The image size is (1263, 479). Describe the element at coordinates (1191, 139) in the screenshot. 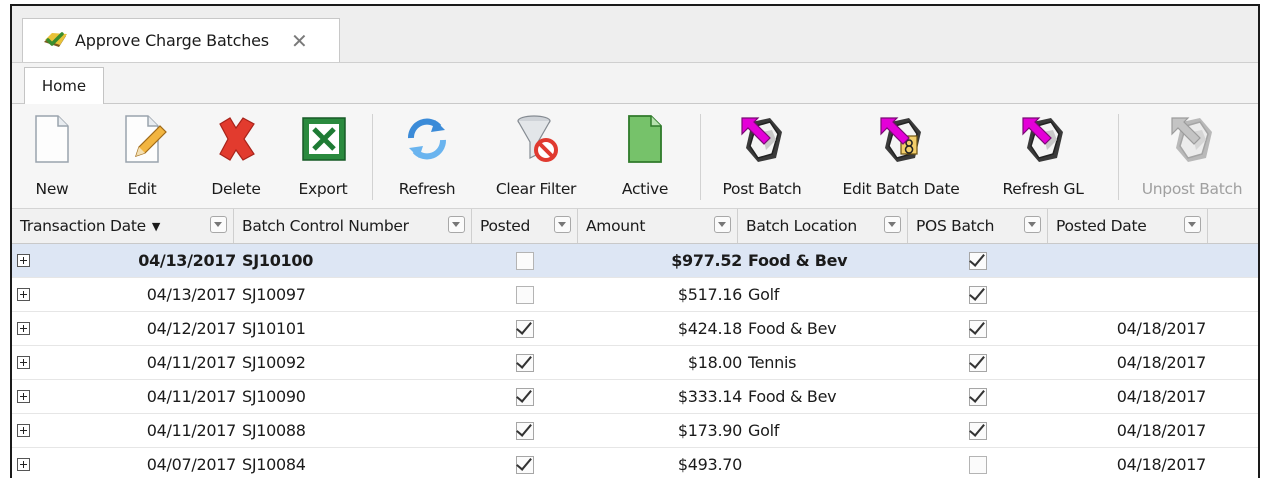

I see `unpost-batch-icon` at that location.